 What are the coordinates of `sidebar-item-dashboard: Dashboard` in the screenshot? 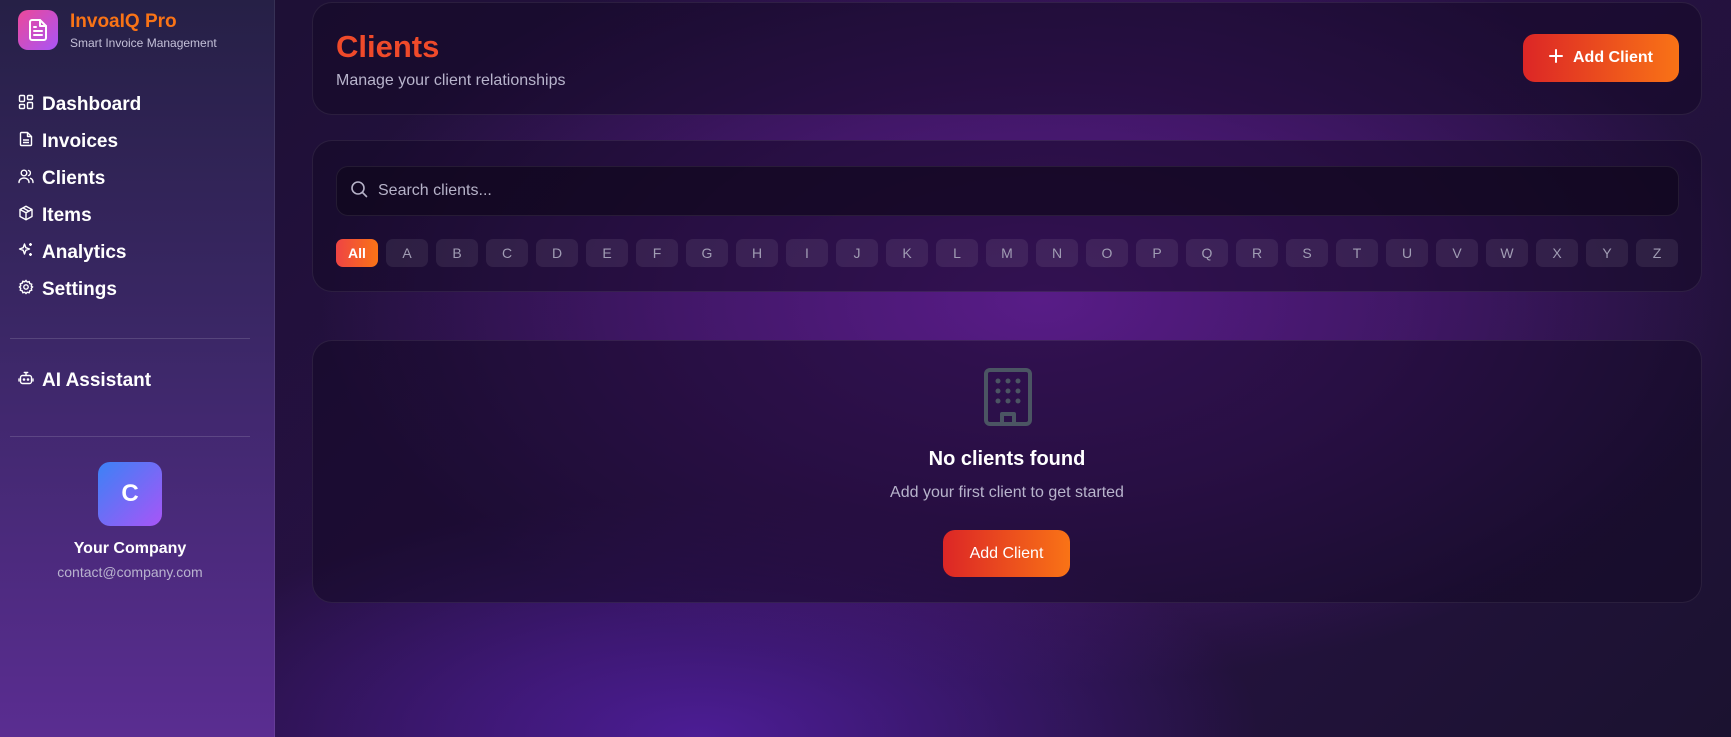 It's located at (79, 104).